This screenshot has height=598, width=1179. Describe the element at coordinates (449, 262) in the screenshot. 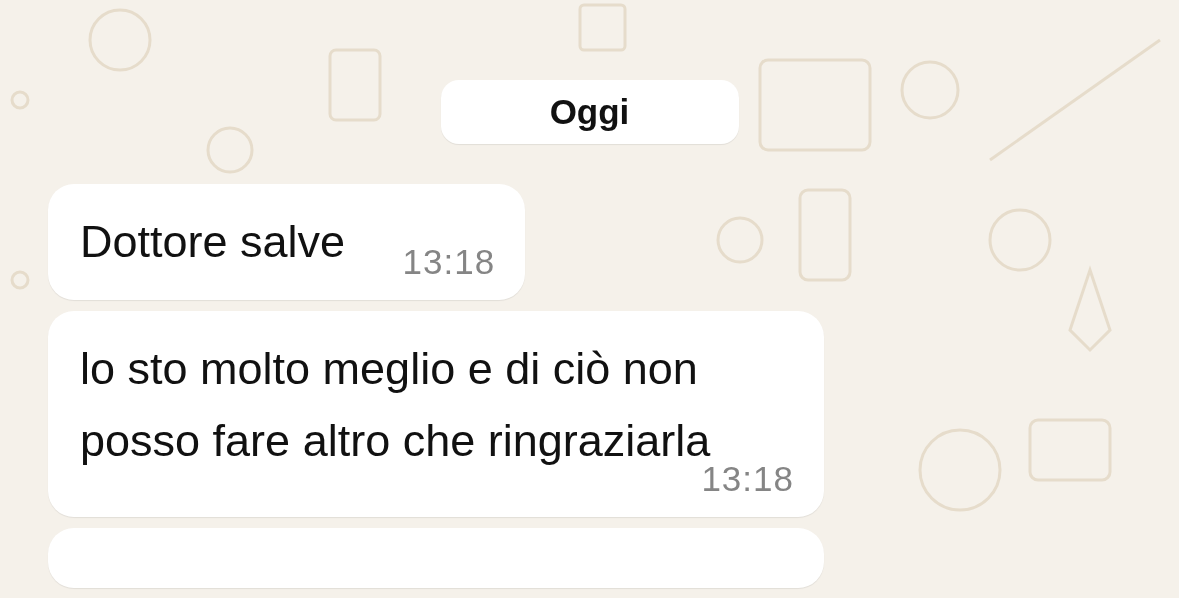

I see `message-time: 13:18` at that location.